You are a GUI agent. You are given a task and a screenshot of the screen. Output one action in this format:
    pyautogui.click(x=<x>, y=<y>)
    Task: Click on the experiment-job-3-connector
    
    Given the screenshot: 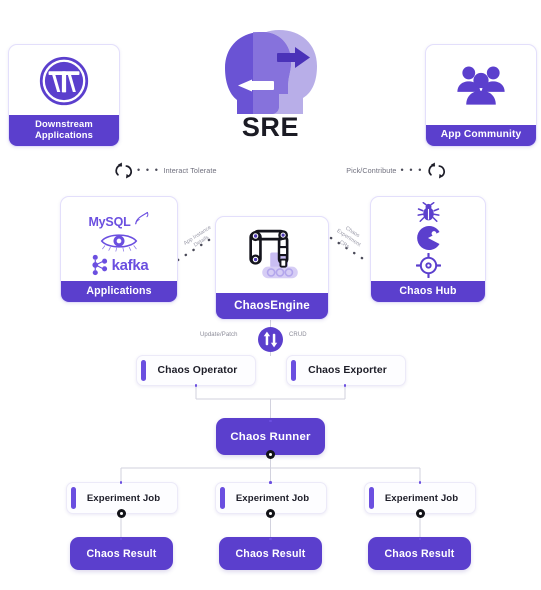 What is the action you would take?
    pyautogui.click(x=420, y=513)
    